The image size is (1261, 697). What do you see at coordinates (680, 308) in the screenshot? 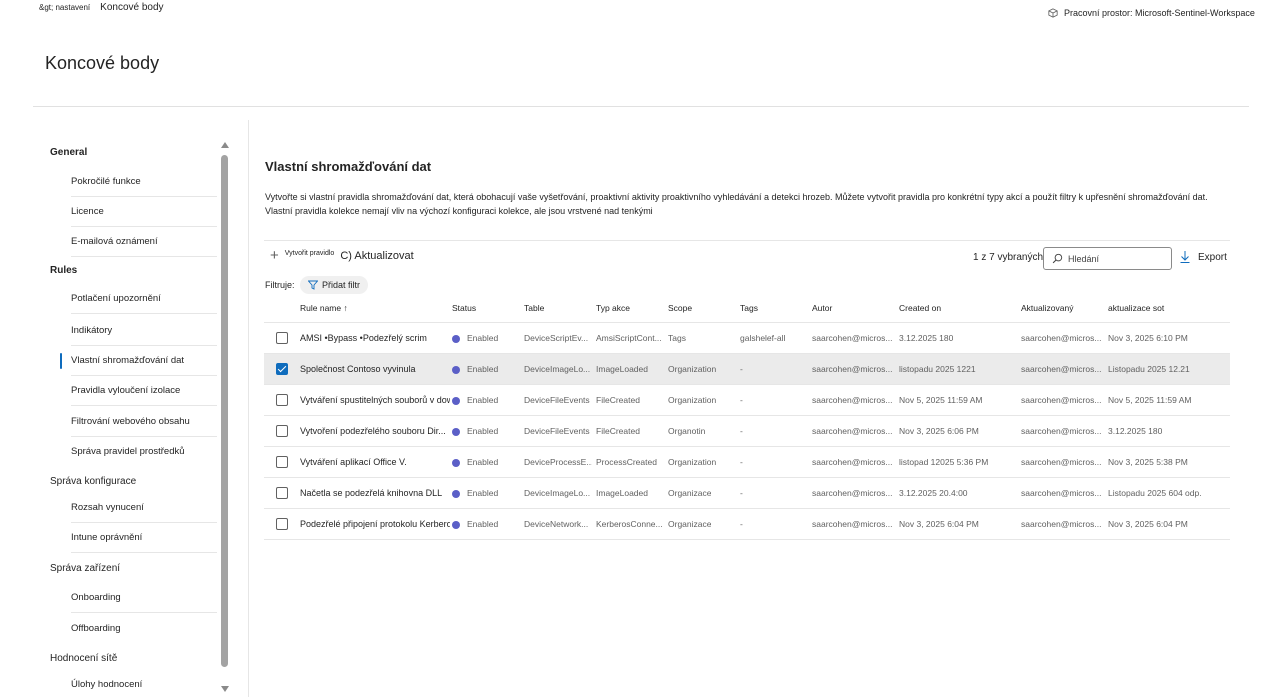
I see `column-header-scope: Scope` at bounding box center [680, 308].